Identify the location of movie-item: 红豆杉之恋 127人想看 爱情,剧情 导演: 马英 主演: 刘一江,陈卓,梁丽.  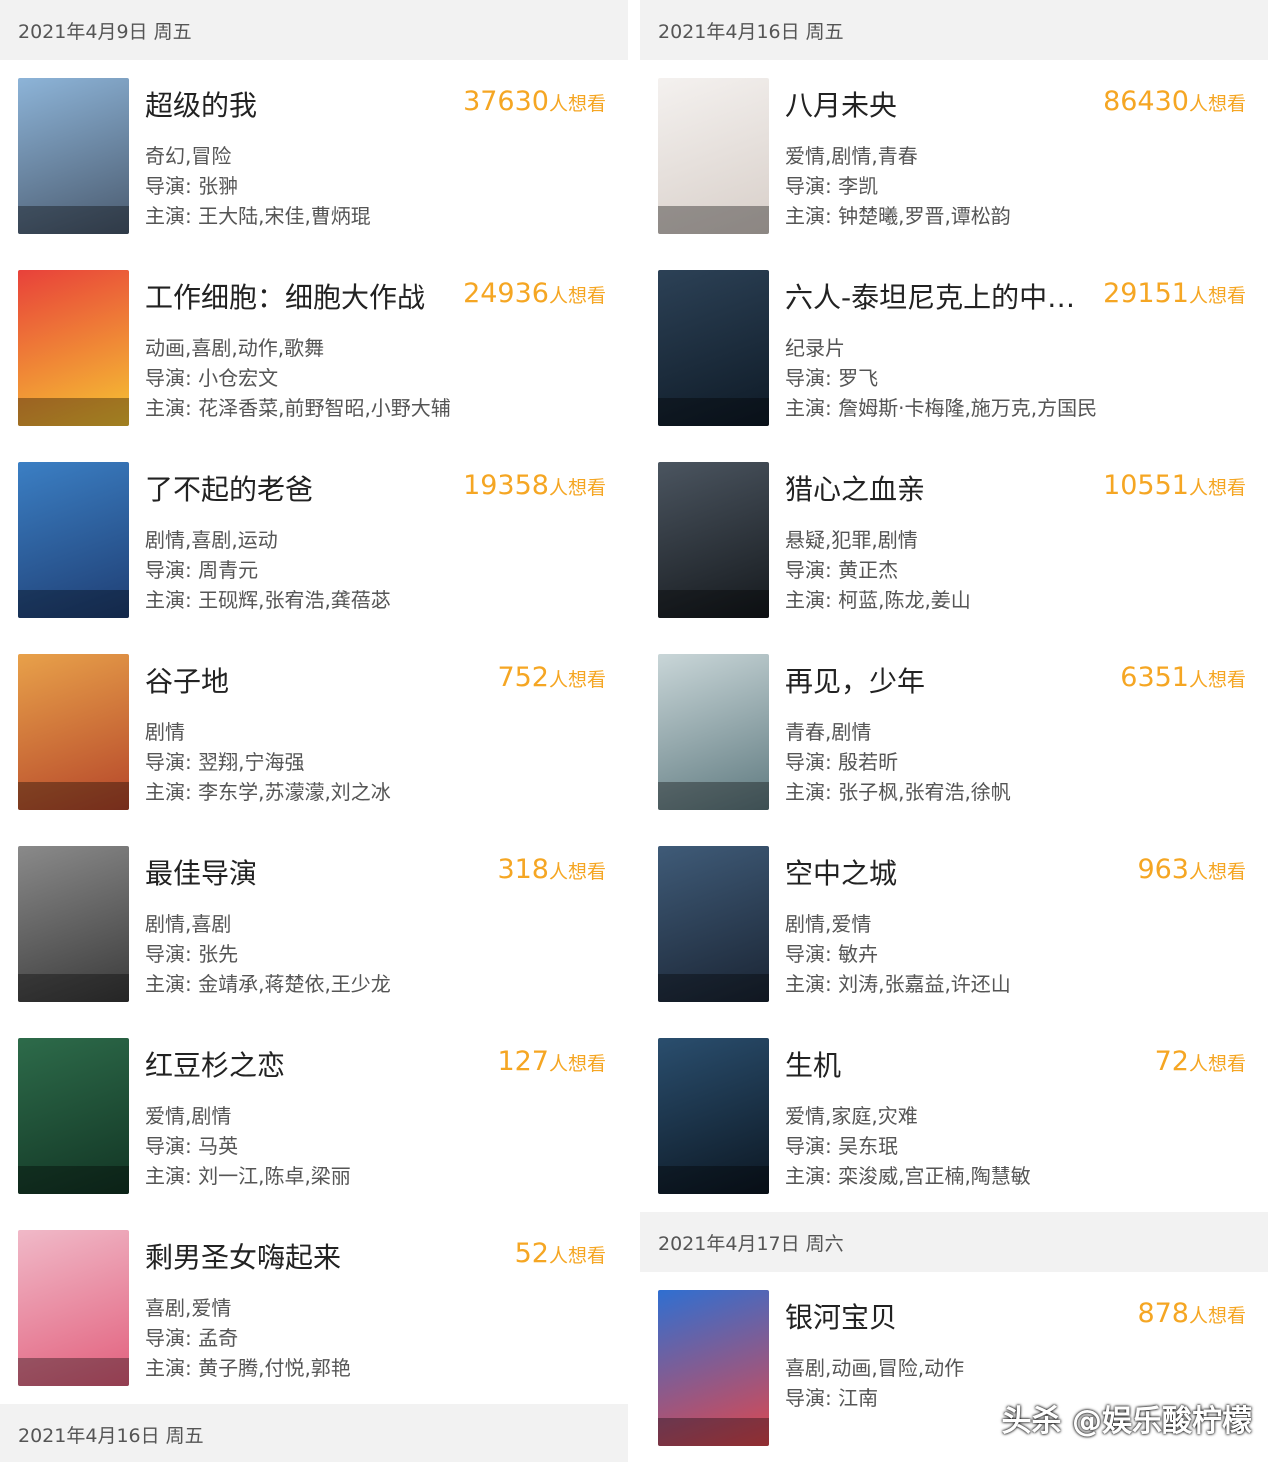
(314, 1116).